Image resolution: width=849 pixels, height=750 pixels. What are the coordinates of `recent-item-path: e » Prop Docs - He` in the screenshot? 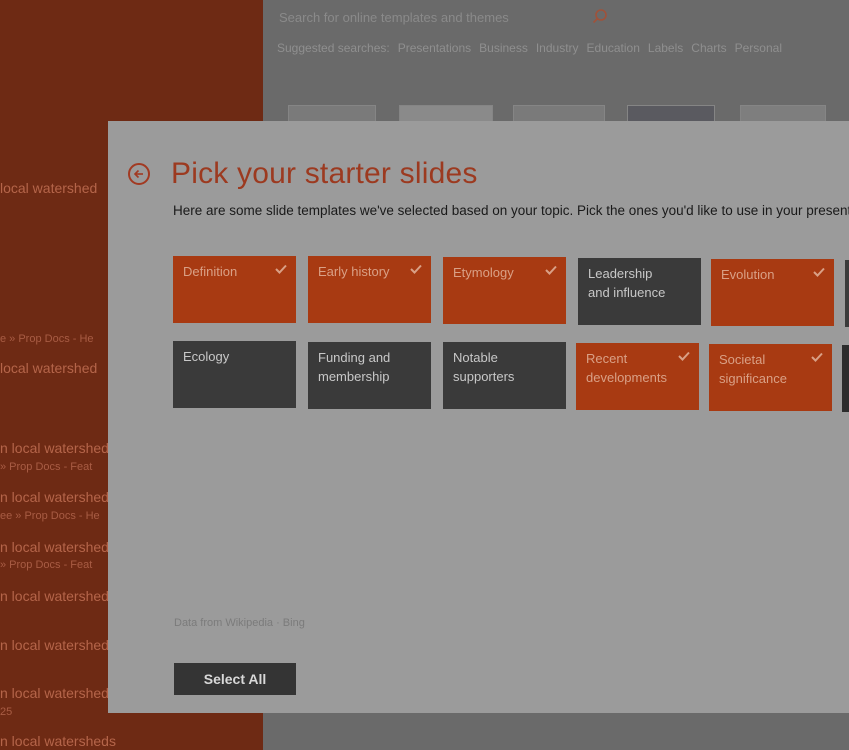 It's located at (47, 339).